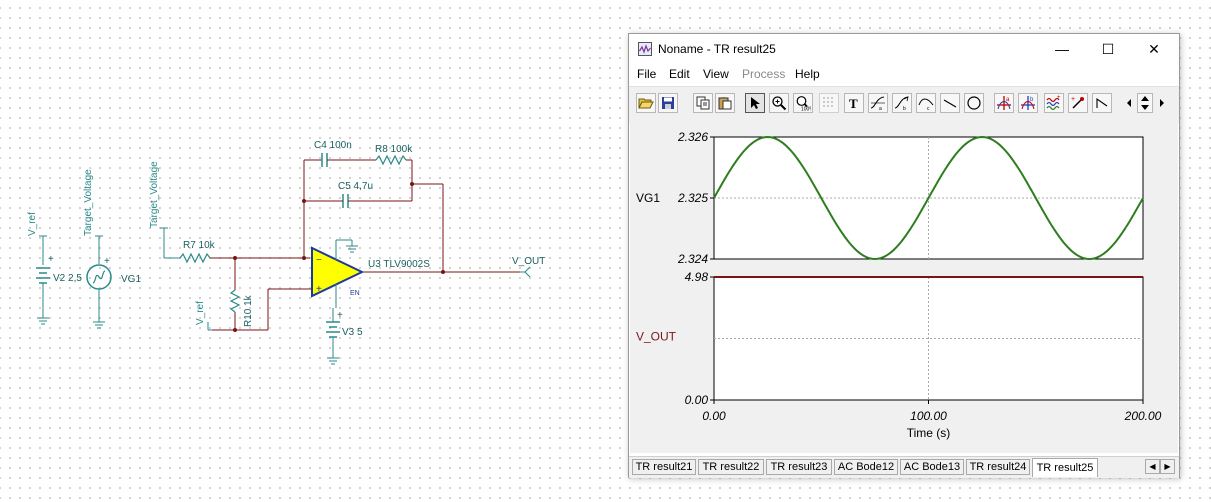 This screenshot has height=502, width=1211. I want to click on toolbar-scroll-right, so click(1162, 103).